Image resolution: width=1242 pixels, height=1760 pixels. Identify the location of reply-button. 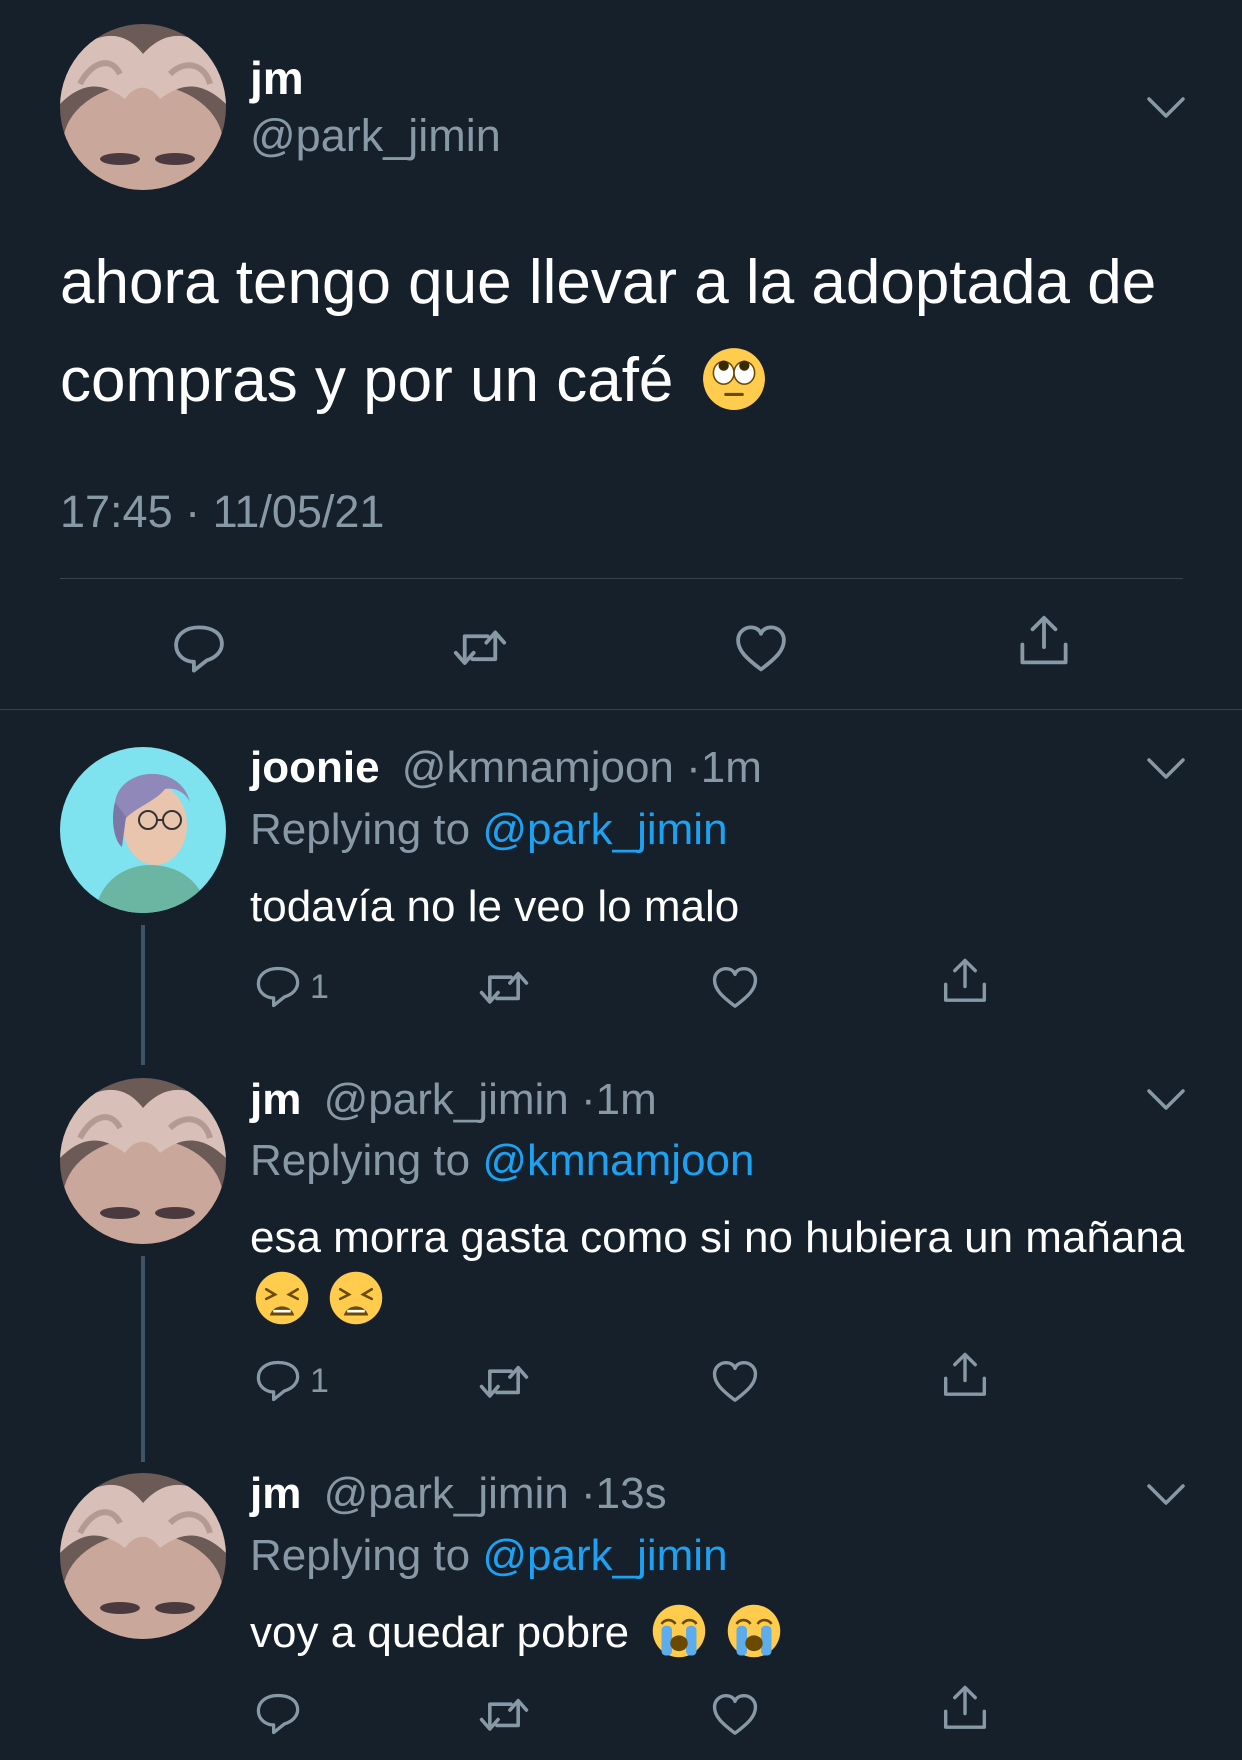
(278, 1714).